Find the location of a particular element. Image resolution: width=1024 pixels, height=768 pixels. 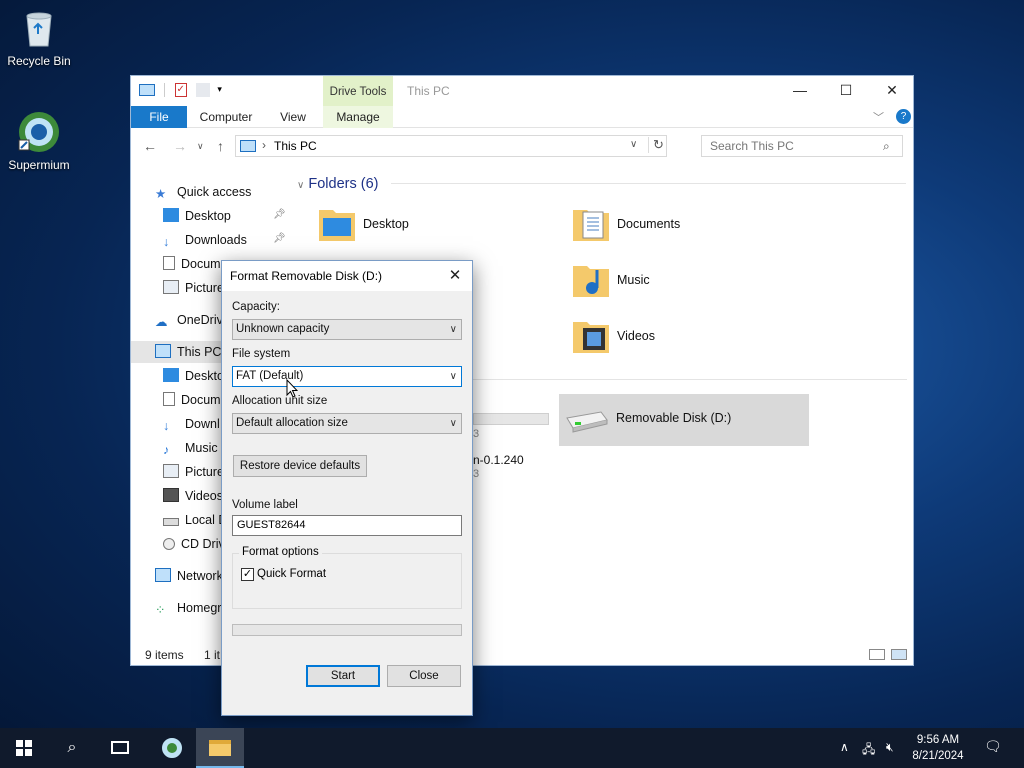

volume-label-input: GUEST82644 is located at coordinates (347, 525).